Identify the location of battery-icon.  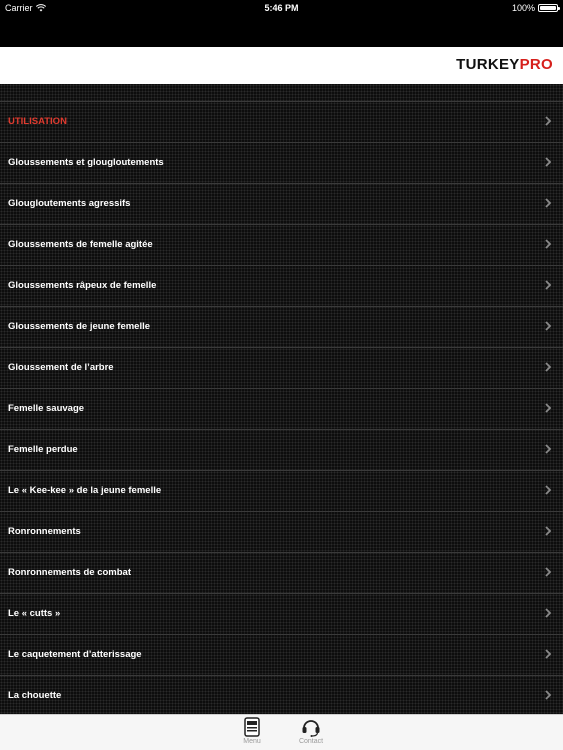
(549, 8).